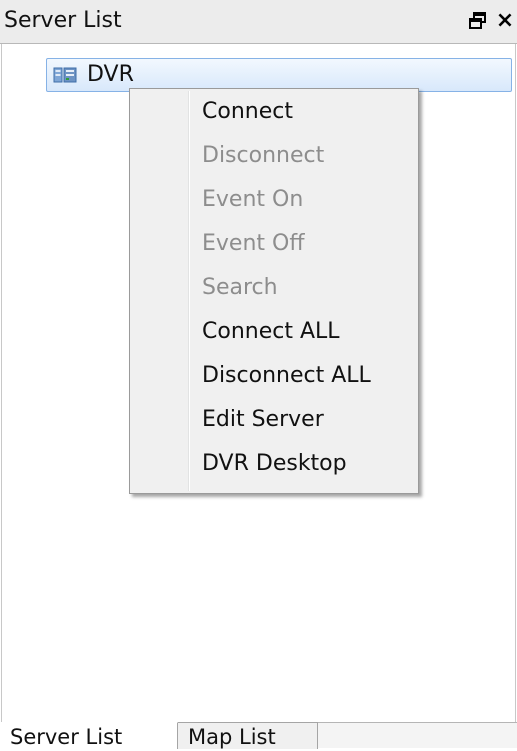 This screenshot has height=751, width=517. I want to click on tab-server-list: Server List, so click(89, 735).